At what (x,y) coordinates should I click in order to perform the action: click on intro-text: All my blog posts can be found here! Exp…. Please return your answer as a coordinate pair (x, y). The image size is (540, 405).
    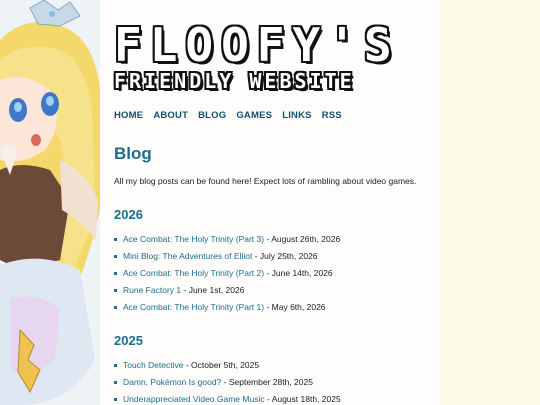
    Looking at the image, I should click on (265, 181).